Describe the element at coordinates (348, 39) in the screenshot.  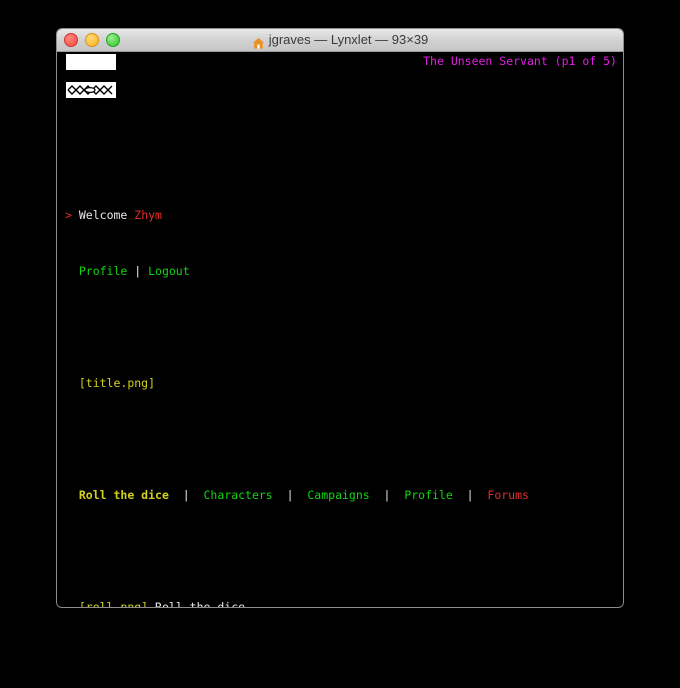
I see `window-title-text: jgraves — Lynxlet — 93×39` at that location.